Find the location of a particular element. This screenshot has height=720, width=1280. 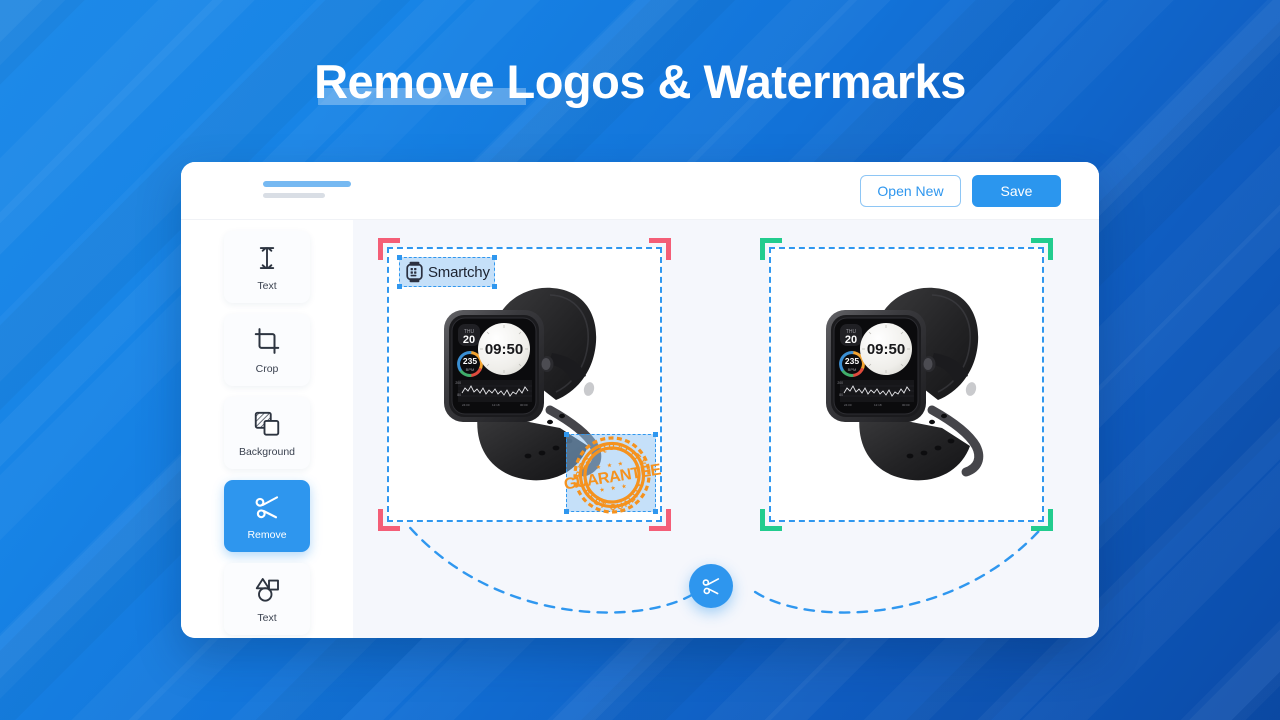

headline-text: Remove Logos & Watermarks is located at coordinates (640, 81).